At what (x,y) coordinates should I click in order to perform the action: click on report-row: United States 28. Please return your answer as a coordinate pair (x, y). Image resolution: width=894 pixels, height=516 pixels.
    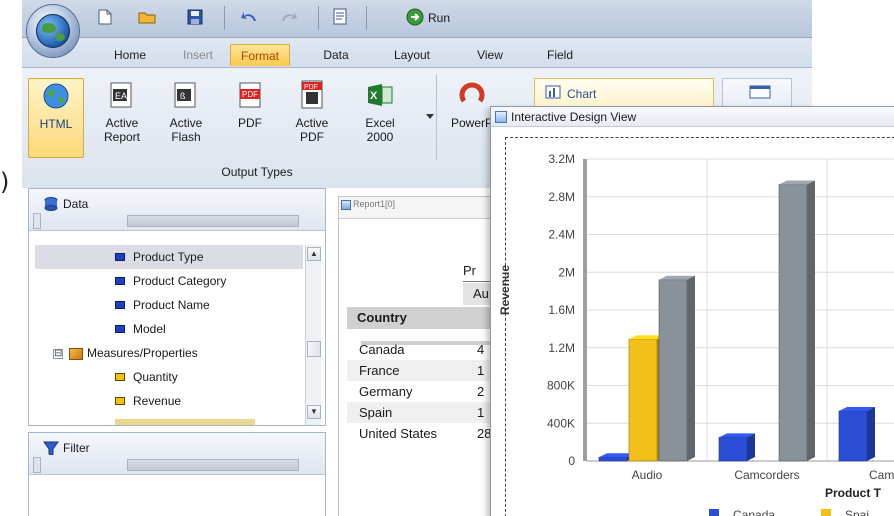
    Looking at the image, I should click on (423, 433).